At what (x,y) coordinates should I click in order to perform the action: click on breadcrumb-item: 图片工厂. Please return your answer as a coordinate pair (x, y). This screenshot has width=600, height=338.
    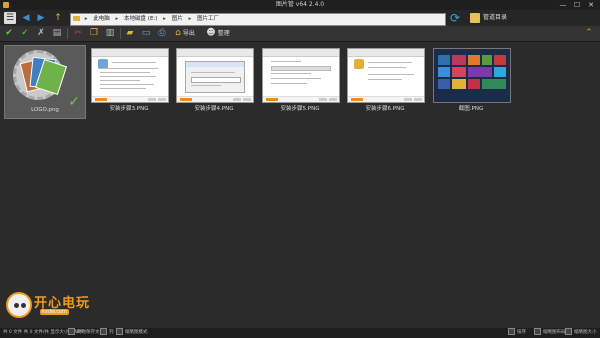
    Looking at the image, I should click on (208, 19).